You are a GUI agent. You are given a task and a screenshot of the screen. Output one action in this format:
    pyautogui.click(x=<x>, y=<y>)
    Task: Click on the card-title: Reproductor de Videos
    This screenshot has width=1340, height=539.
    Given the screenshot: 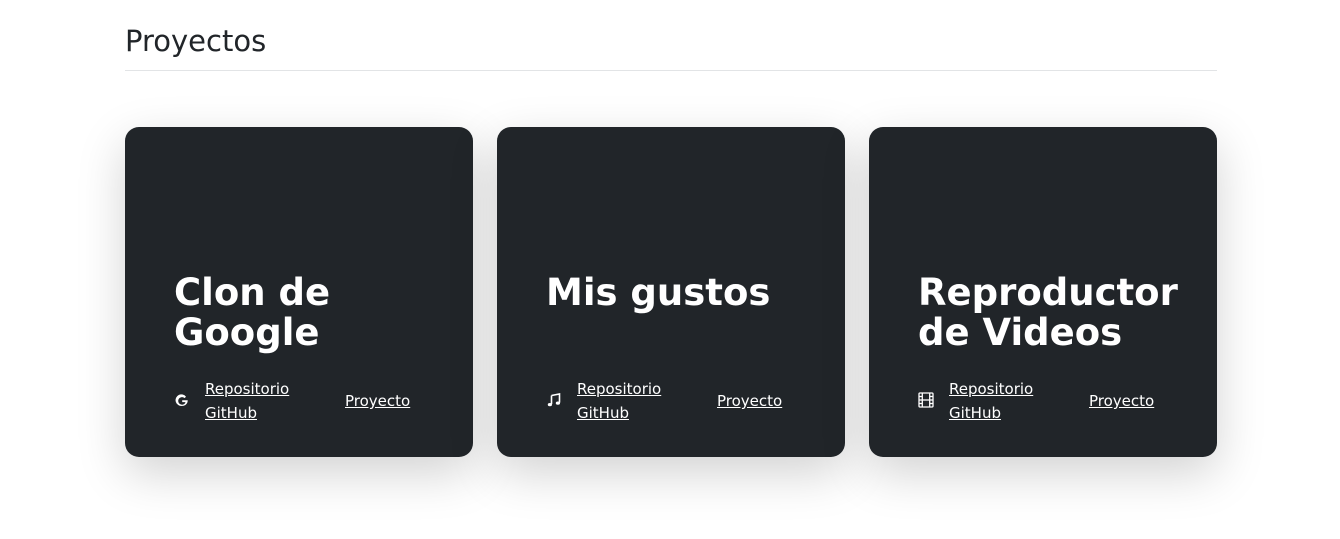 What is the action you would take?
    pyautogui.click(x=1048, y=312)
    